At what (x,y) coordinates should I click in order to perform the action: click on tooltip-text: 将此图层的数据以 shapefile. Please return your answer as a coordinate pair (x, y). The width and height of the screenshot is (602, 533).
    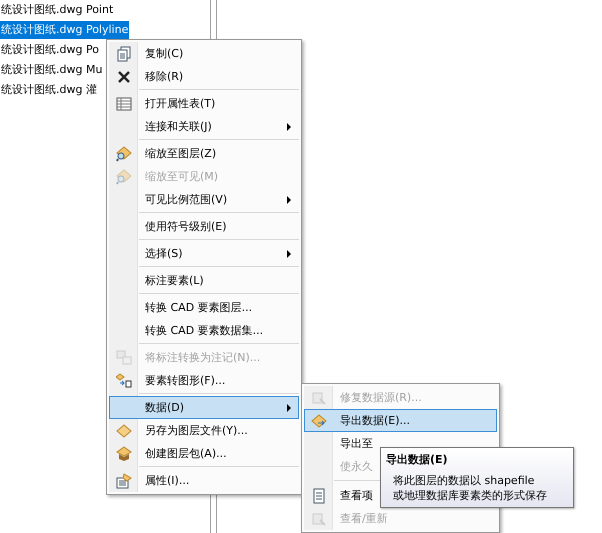
    Looking at the image, I should click on (464, 480).